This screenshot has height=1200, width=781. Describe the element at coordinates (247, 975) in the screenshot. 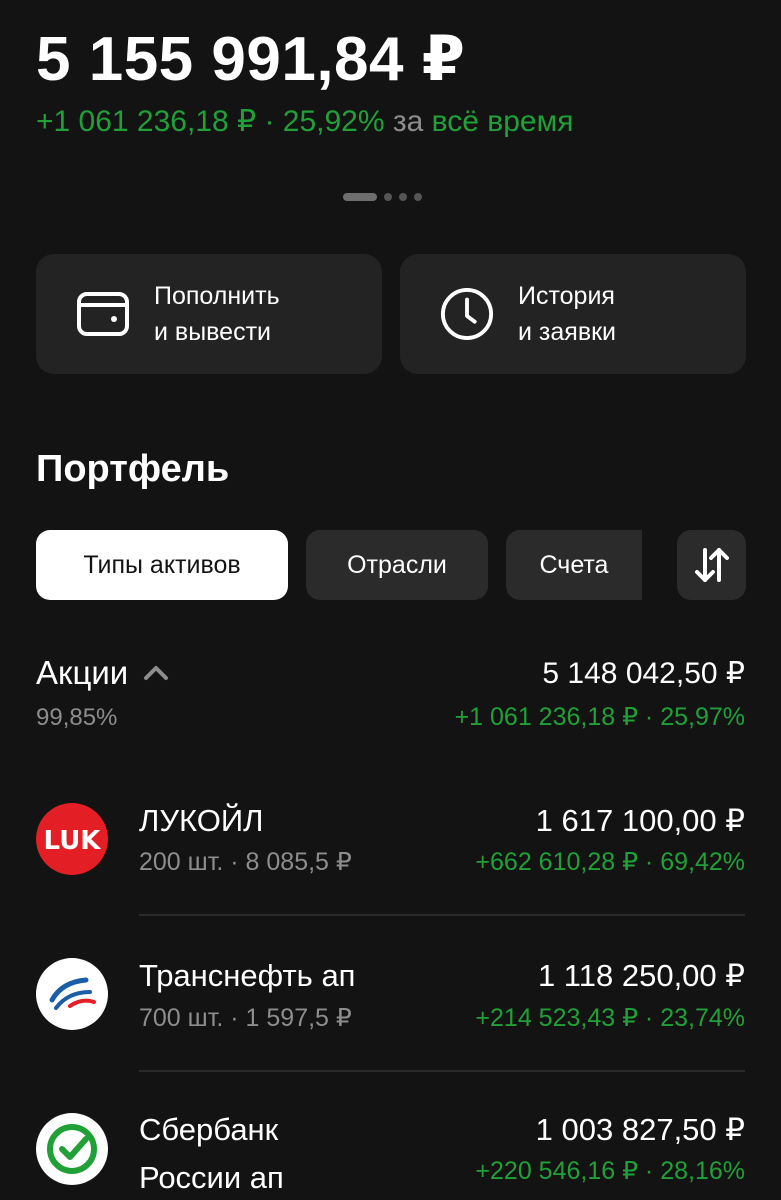

I see `asset-name: Транснефть ап` at that location.